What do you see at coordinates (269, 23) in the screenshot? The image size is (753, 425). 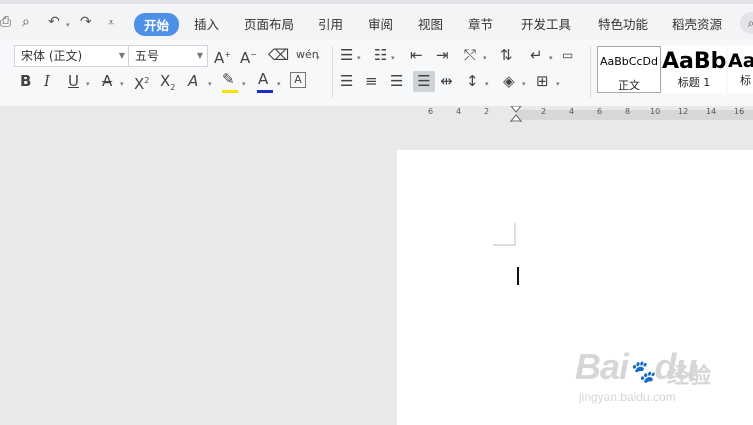 I see `tab-page-layout: 页面布局` at bounding box center [269, 23].